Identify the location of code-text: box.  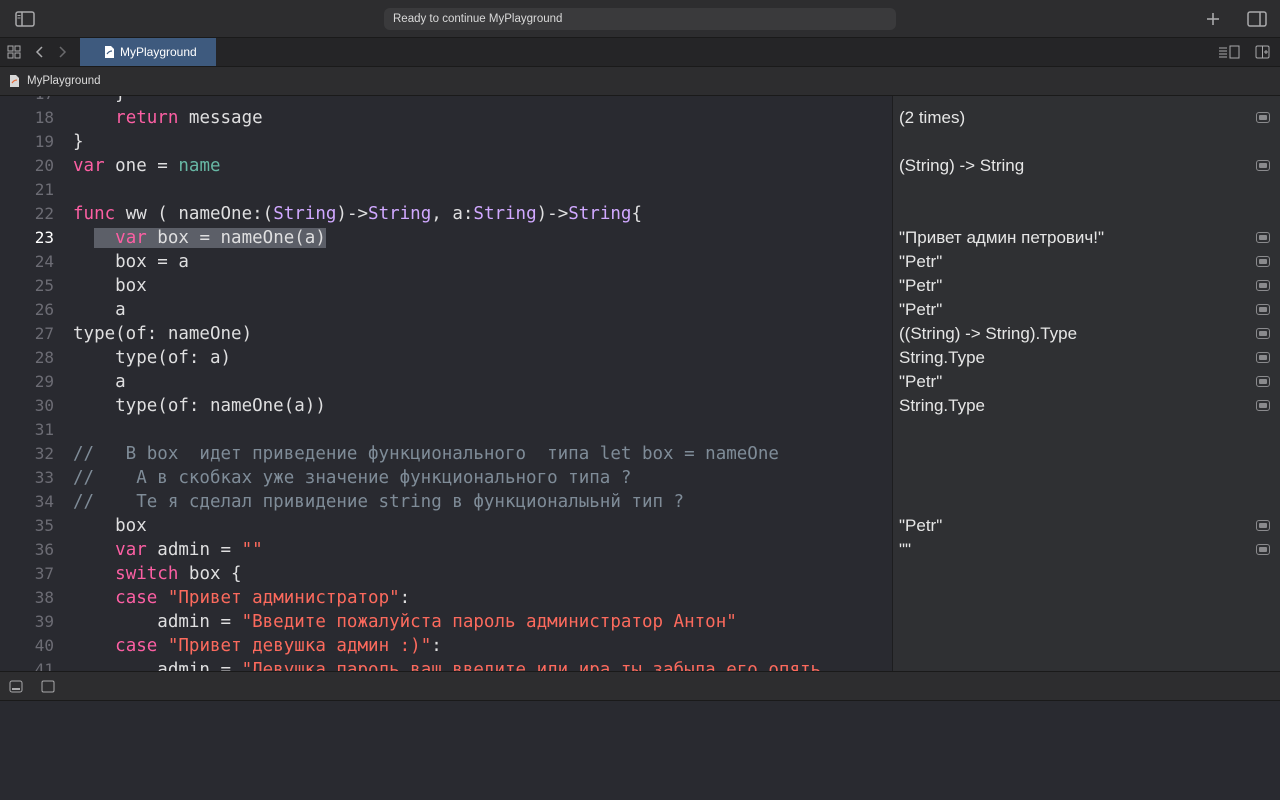
(110, 286).